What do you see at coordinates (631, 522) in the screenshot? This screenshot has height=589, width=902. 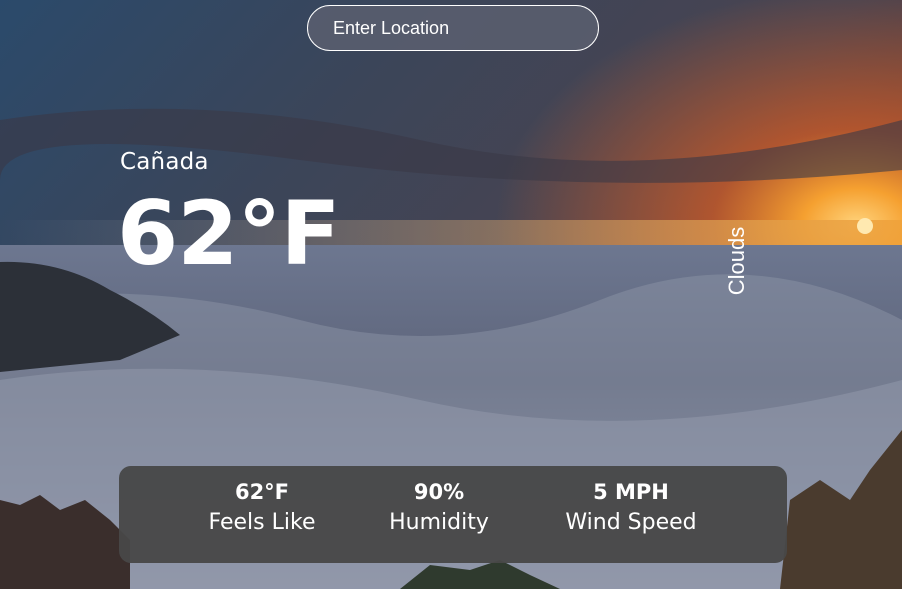 I see `wind-speed-label: Wind Speed` at bounding box center [631, 522].